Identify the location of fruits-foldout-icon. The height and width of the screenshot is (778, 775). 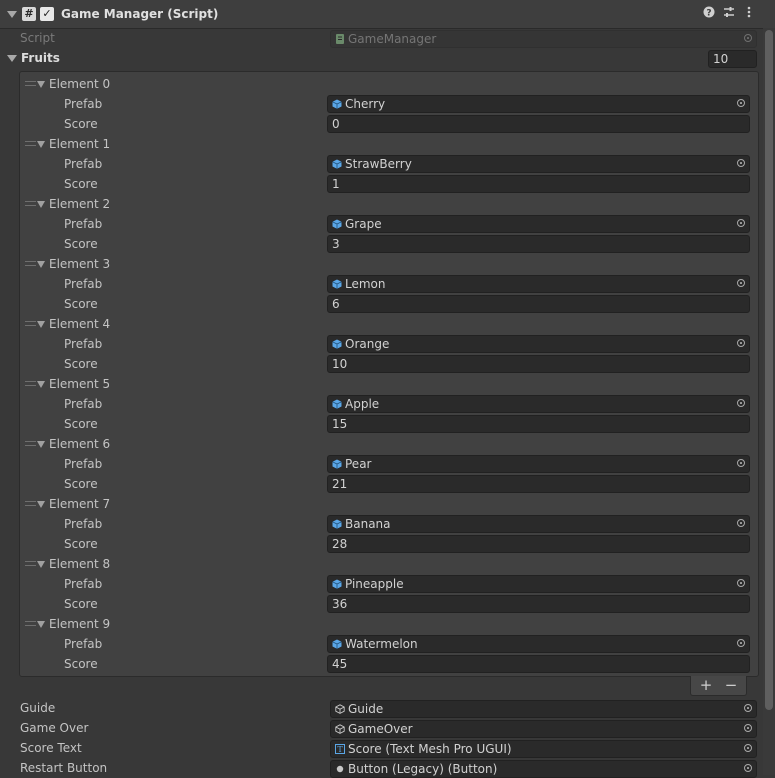
(12, 58).